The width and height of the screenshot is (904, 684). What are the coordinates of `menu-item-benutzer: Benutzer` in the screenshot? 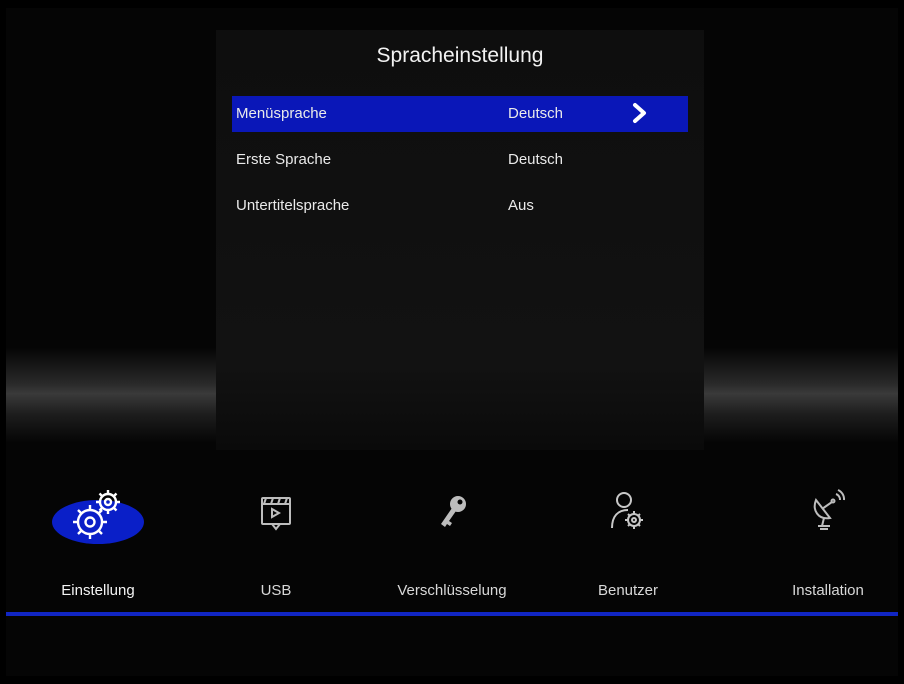 It's located at (628, 535).